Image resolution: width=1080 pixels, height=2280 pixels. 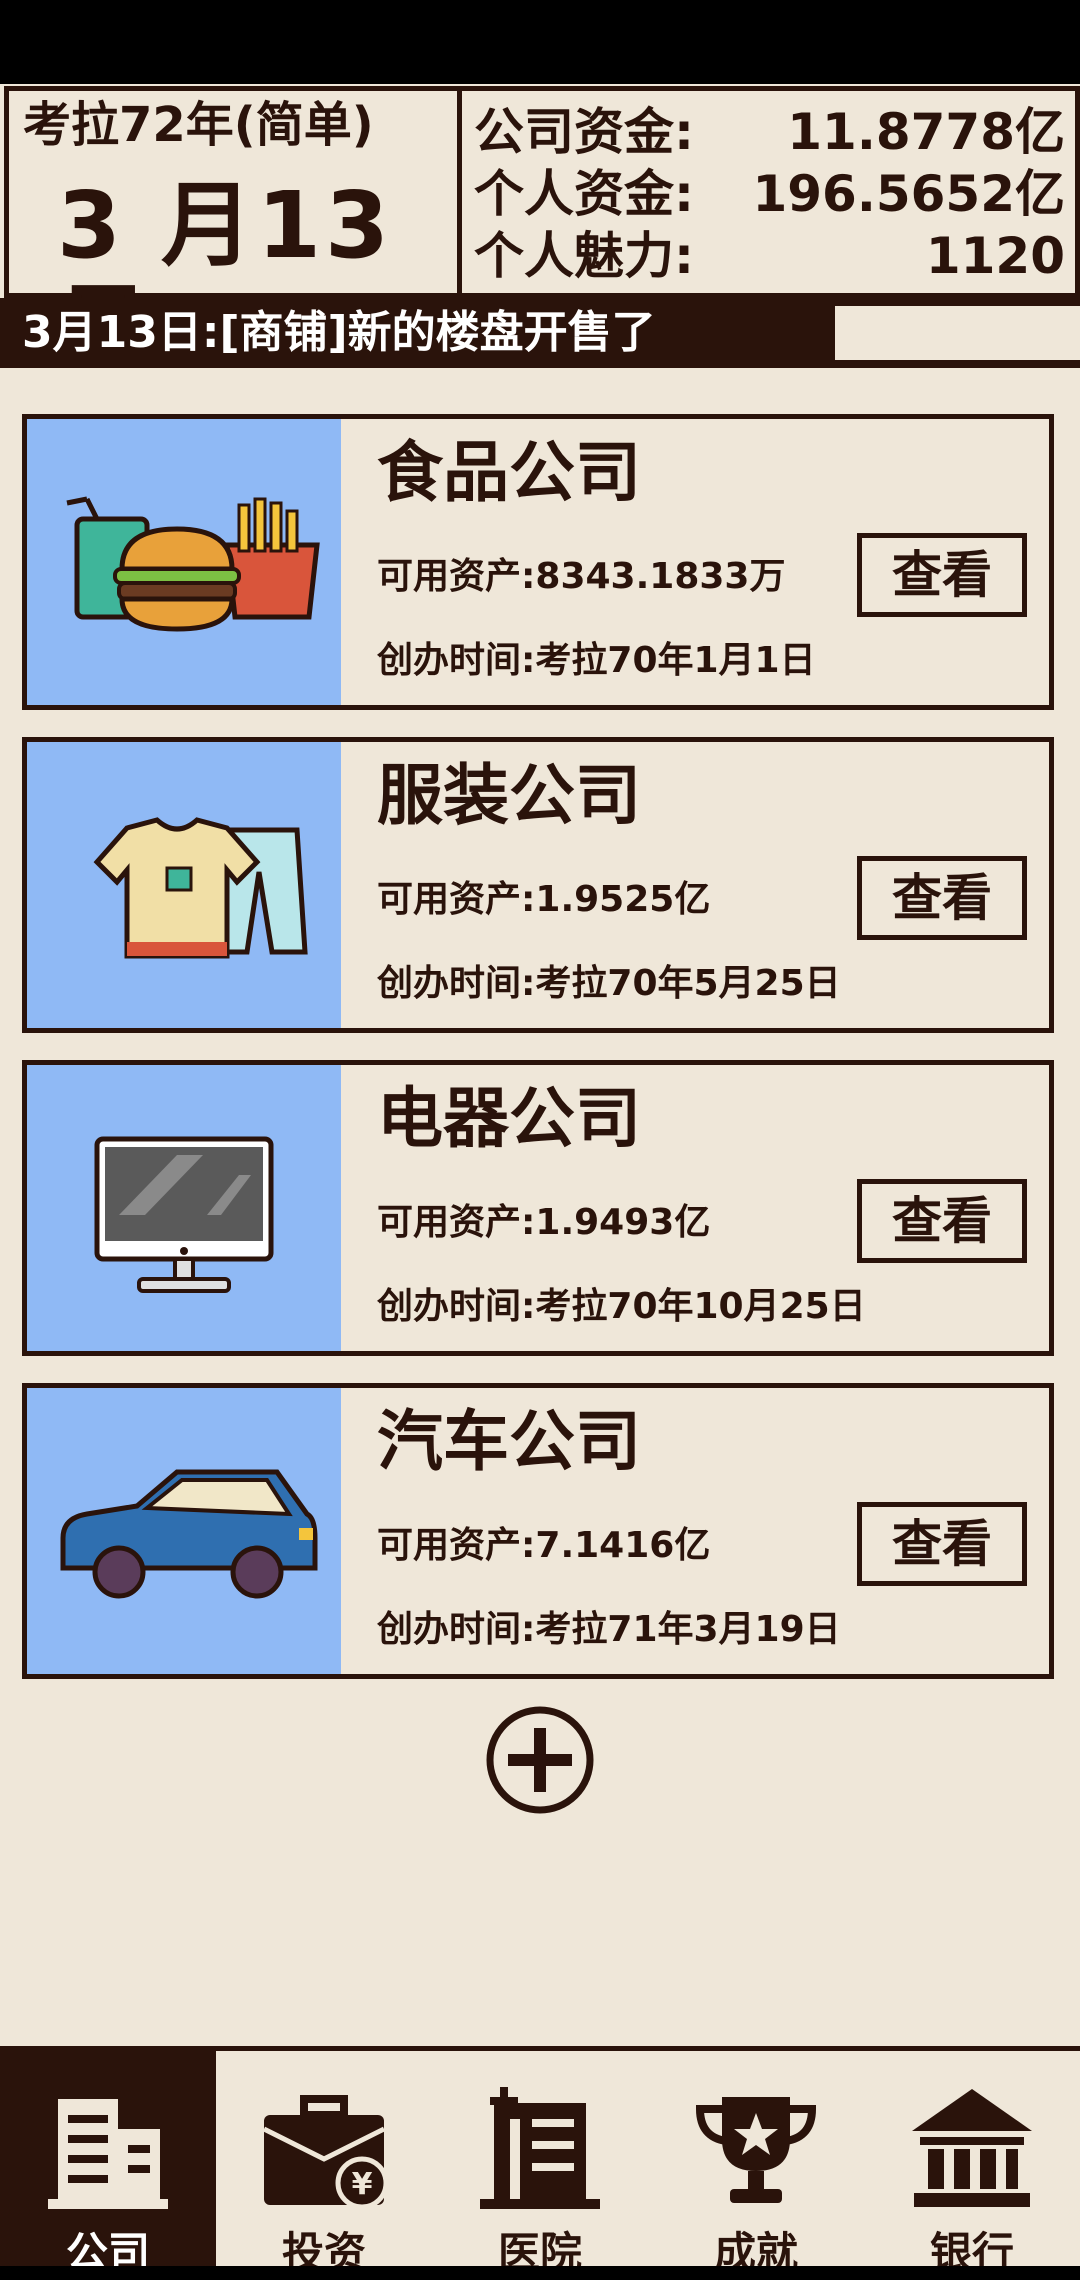 What do you see at coordinates (198, 125) in the screenshot?
I see `era-label: 考拉72年(简单)` at bounding box center [198, 125].